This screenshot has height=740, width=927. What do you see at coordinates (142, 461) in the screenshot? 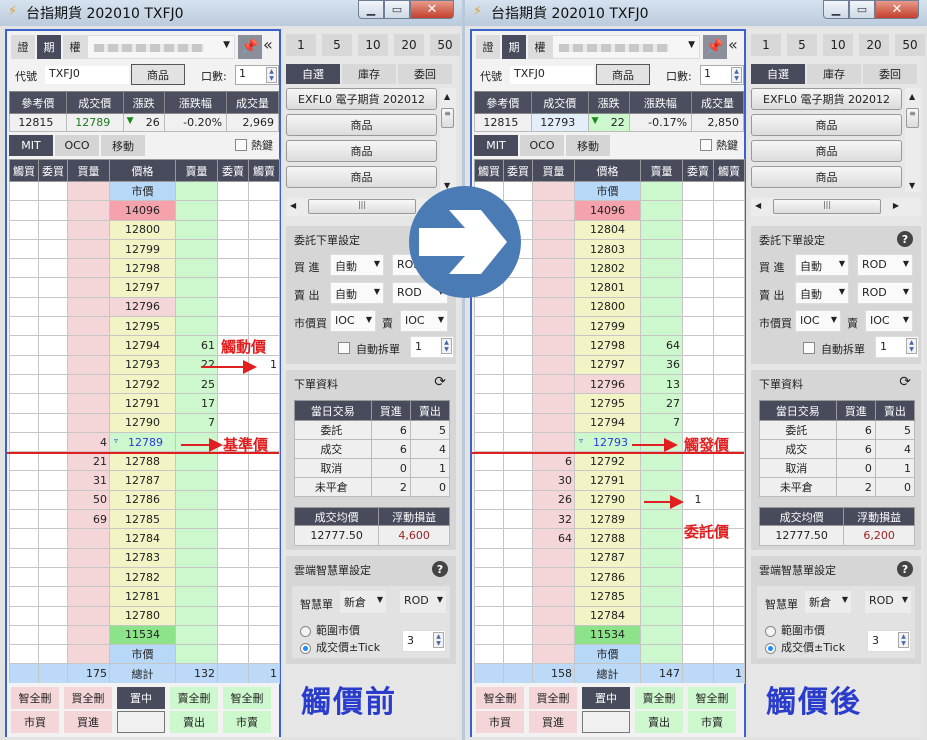
I see `price-cell: 12788` at bounding box center [142, 461].